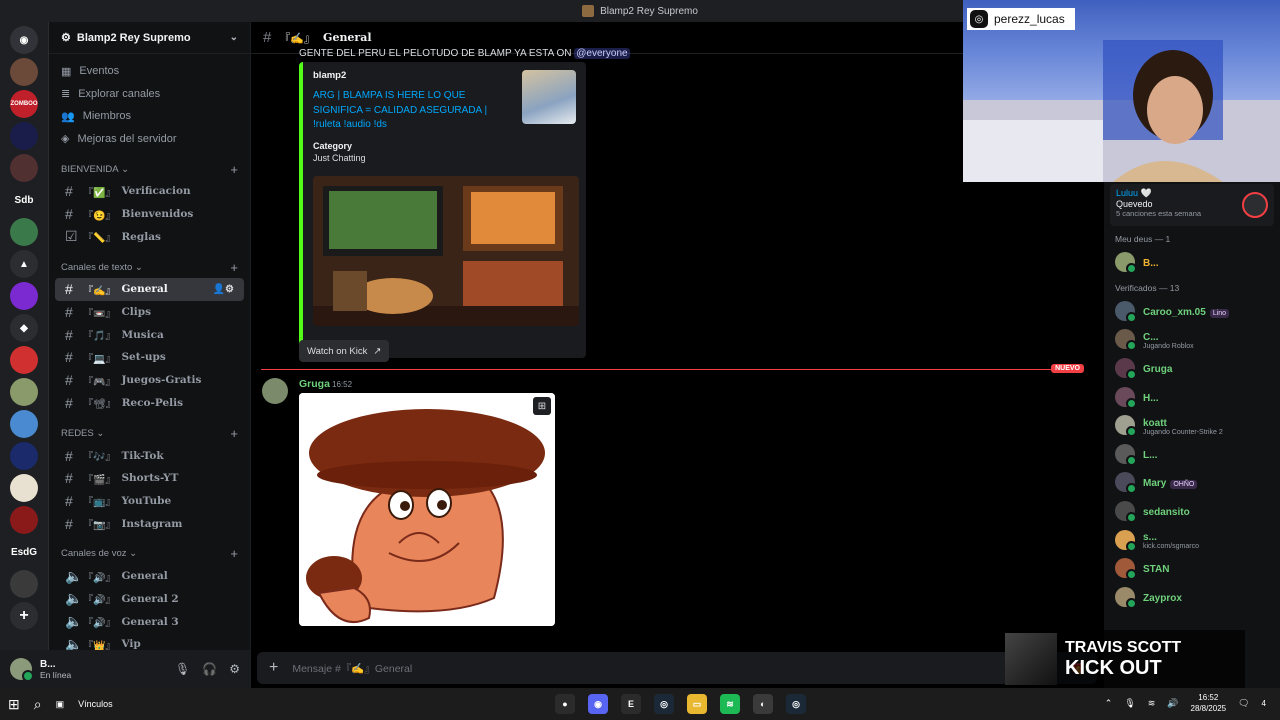  I want to click on member-item: sedansito, so click(1192, 511).